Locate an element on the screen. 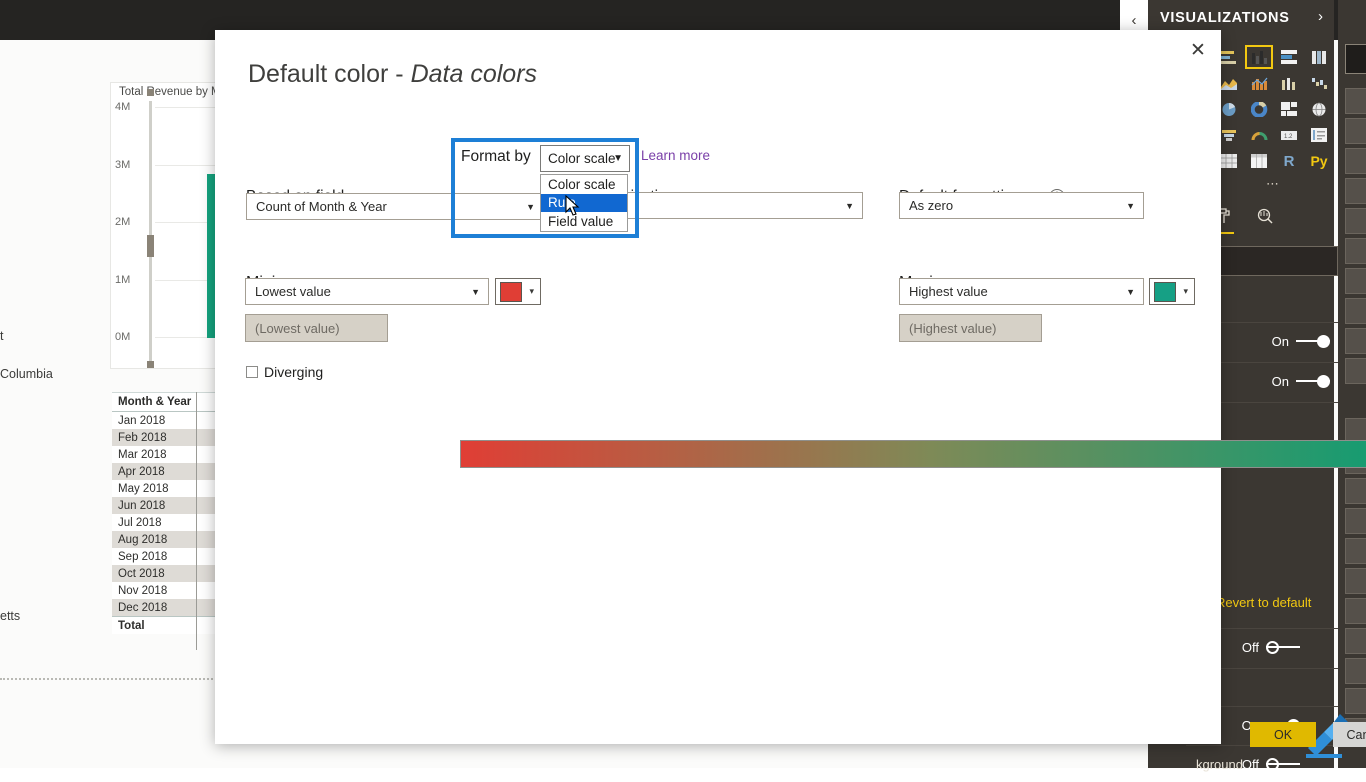 This screenshot has height=782, width=1366. maximum-value: Highest value is located at coordinates (948, 291).